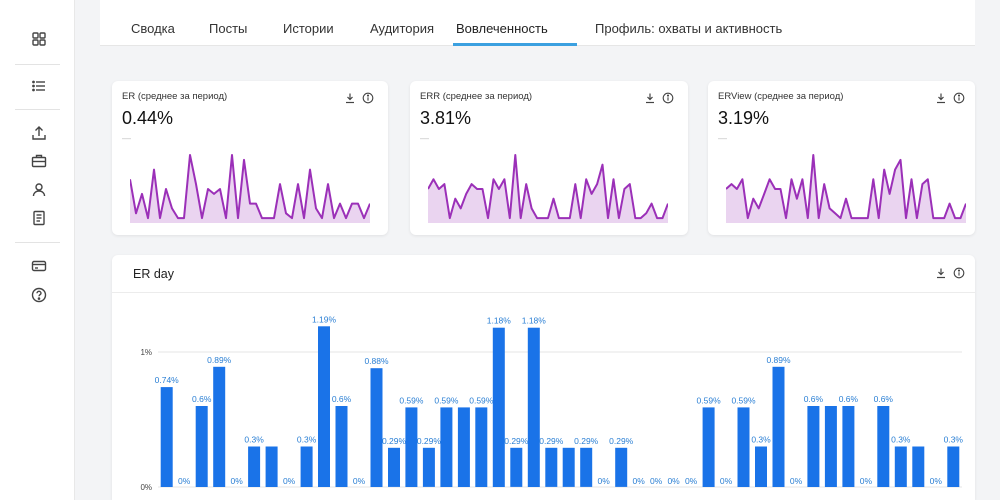 Image resolution: width=1000 pixels, height=500 pixels. I want to click on active-tab-indicator, so click(515, 44).